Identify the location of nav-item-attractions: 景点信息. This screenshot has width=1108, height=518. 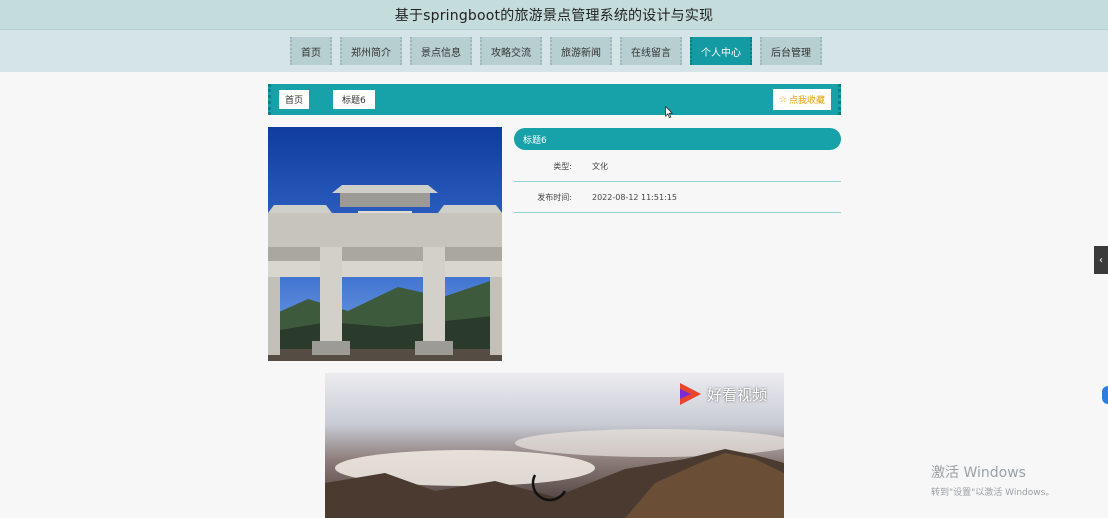
(441, 51).